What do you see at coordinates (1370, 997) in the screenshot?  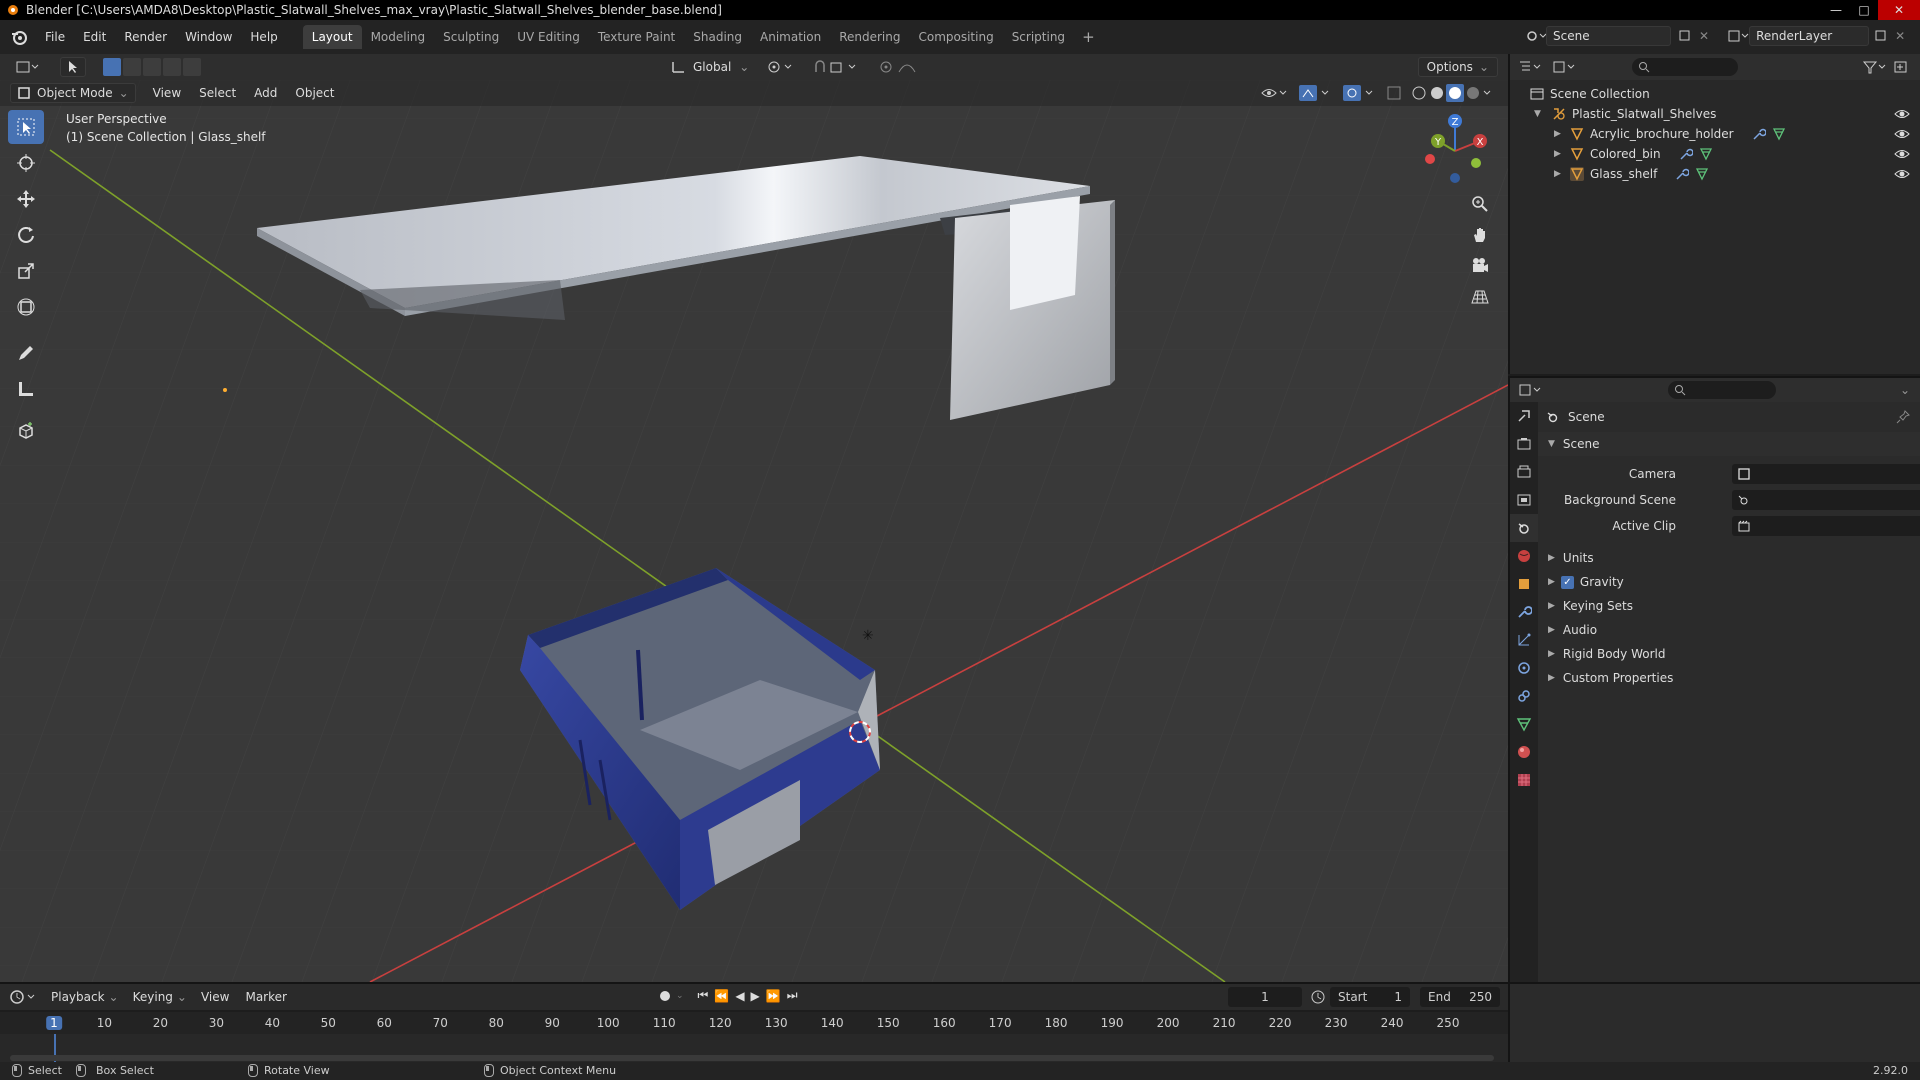 I see `start-frame-field: Start 1` at bounding box center [1370, 997].